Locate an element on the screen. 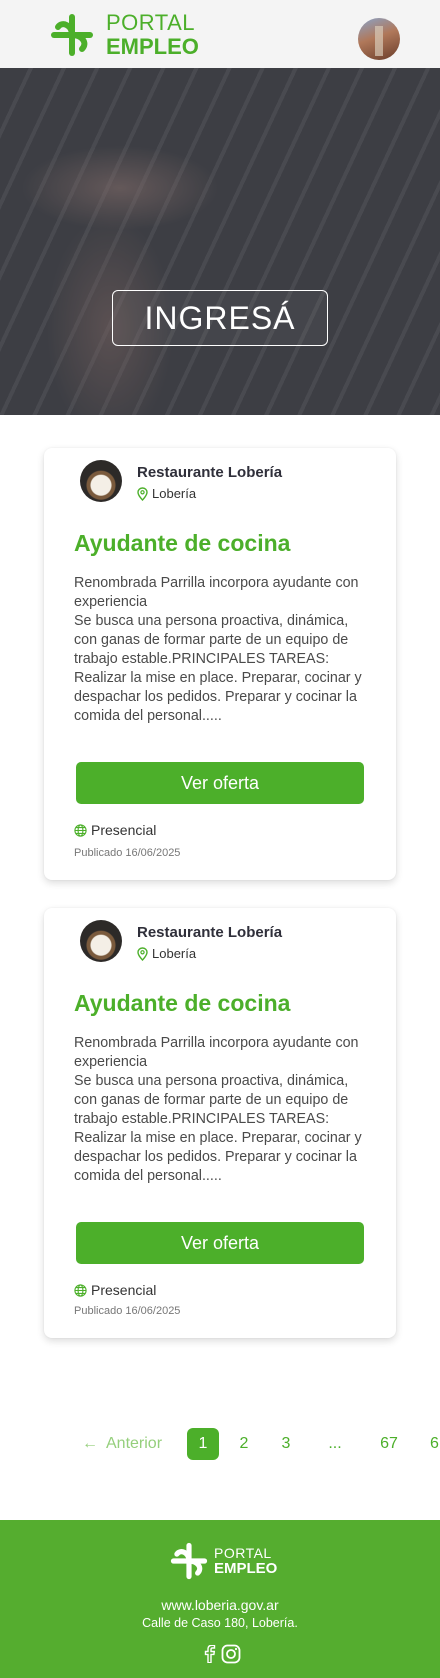 This screenshot has width=440, height=1678. pagination-page-current: 1 is located at coordinates (203, 1444).